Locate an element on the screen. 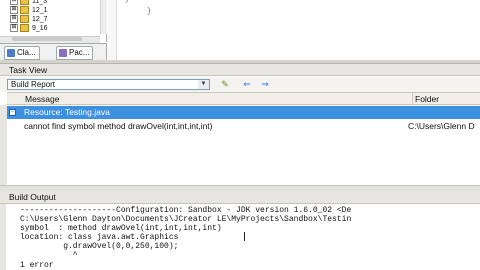  next-icon: ⇒ is located at coordinates (265, 84).